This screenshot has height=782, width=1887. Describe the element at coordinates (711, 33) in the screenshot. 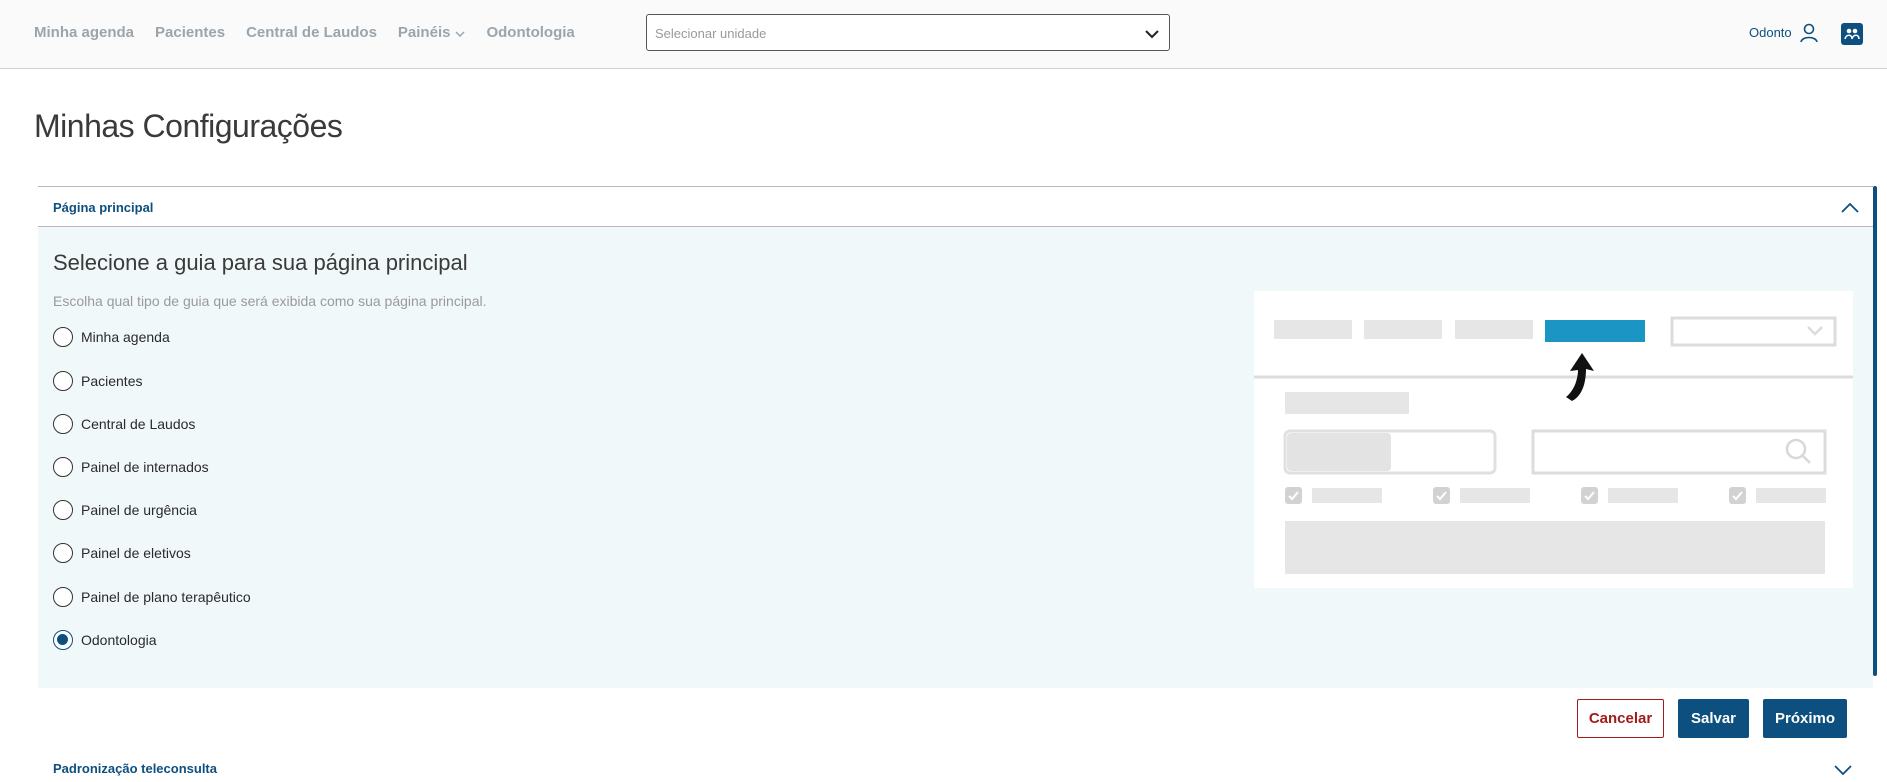

I see `unit-select-placeholder: Selecionar unidade` at that location.